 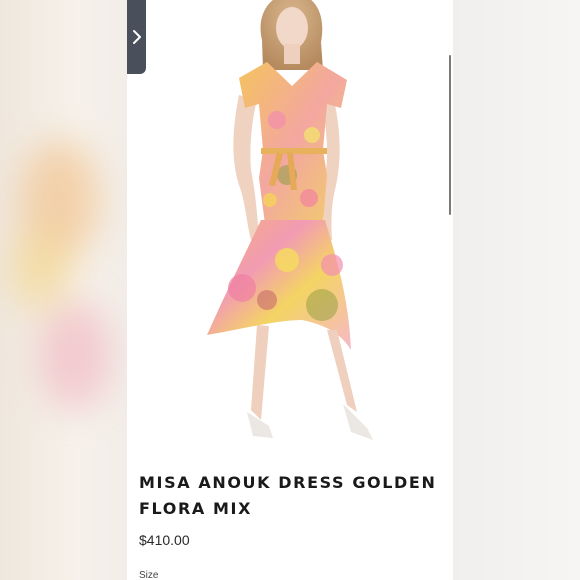 I want to click on carousel-next-button, so click(x=136, y=37).